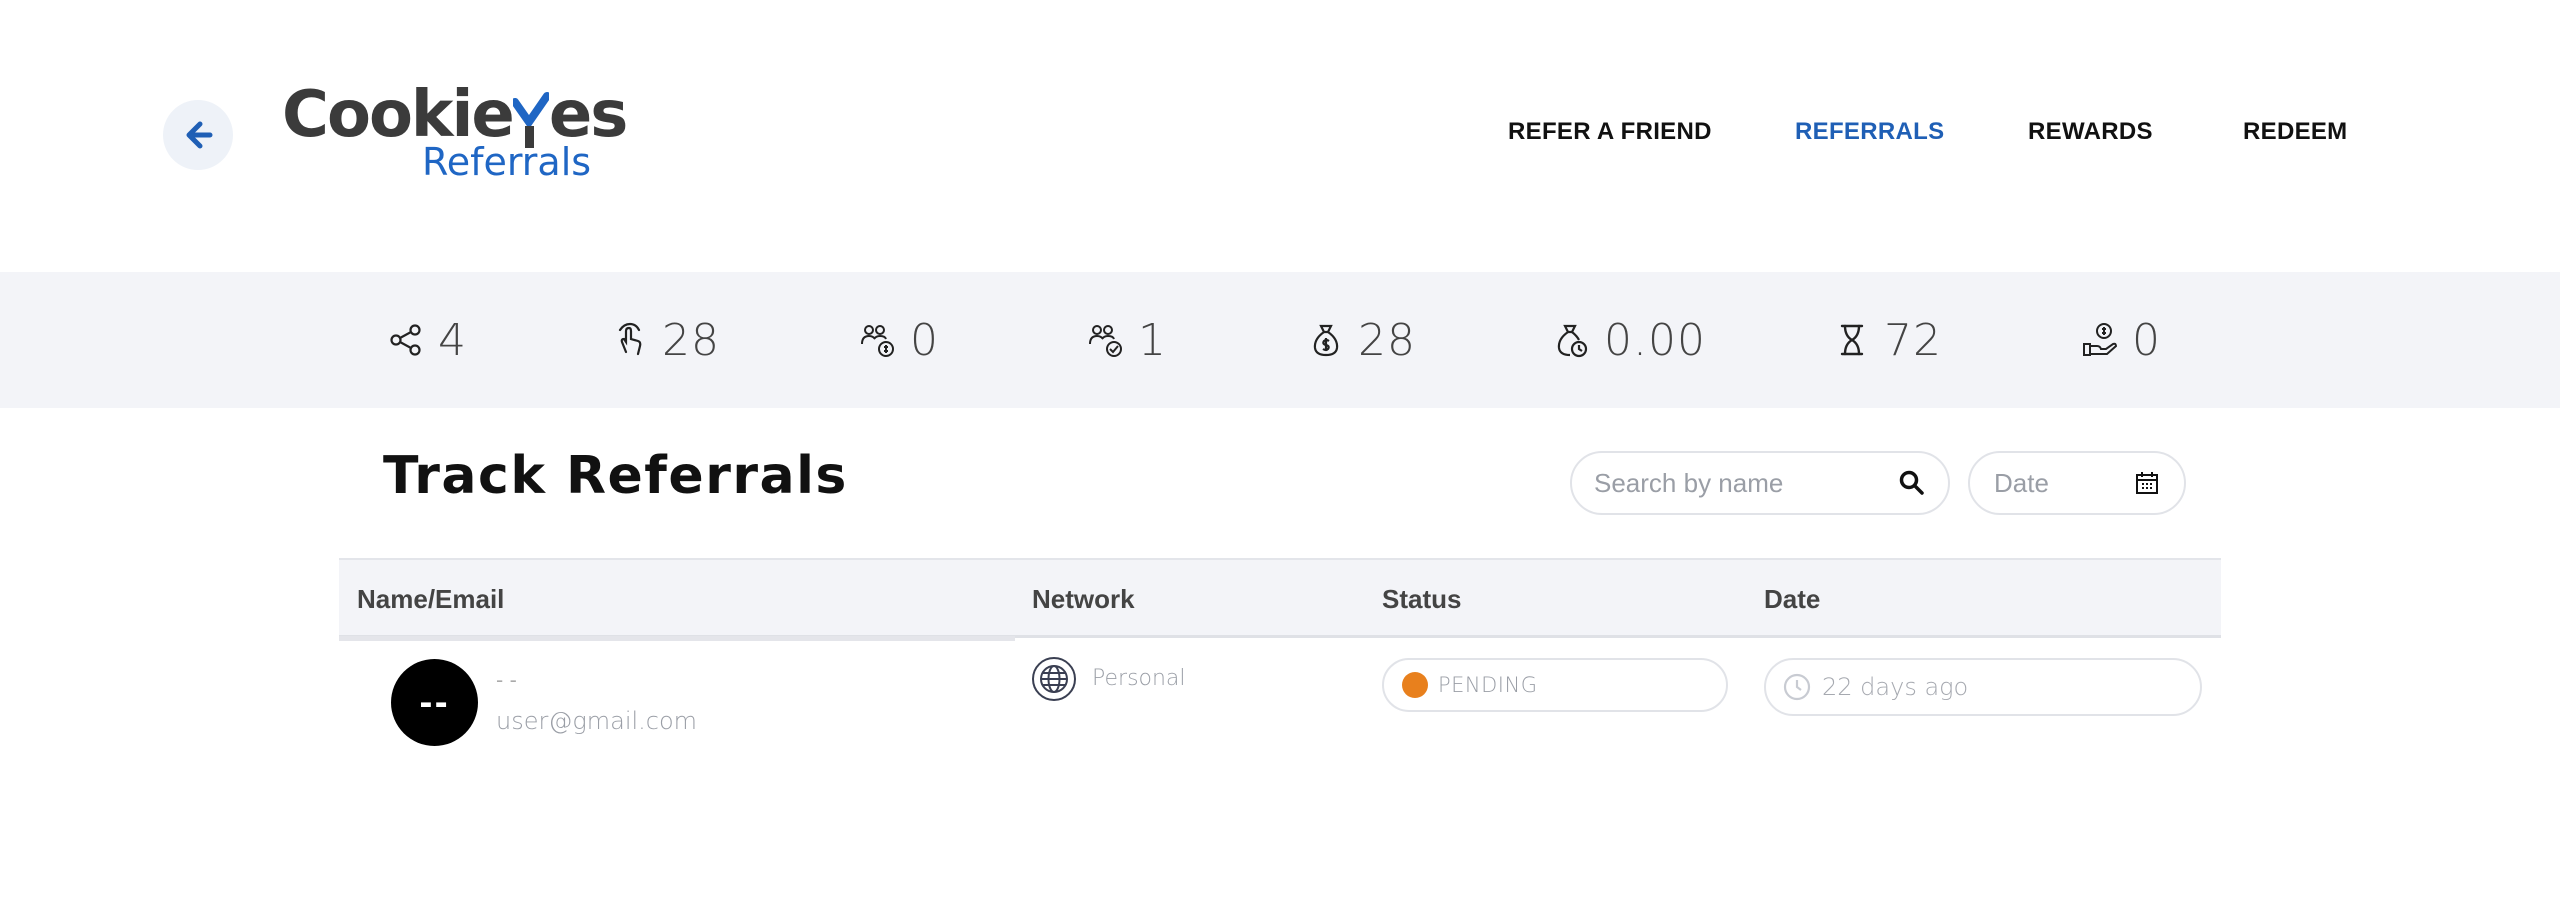 The image size is (2560, 918). Describe the element at coordinates (1415, 685) in the screenshot. I see `status-dot` at that location.